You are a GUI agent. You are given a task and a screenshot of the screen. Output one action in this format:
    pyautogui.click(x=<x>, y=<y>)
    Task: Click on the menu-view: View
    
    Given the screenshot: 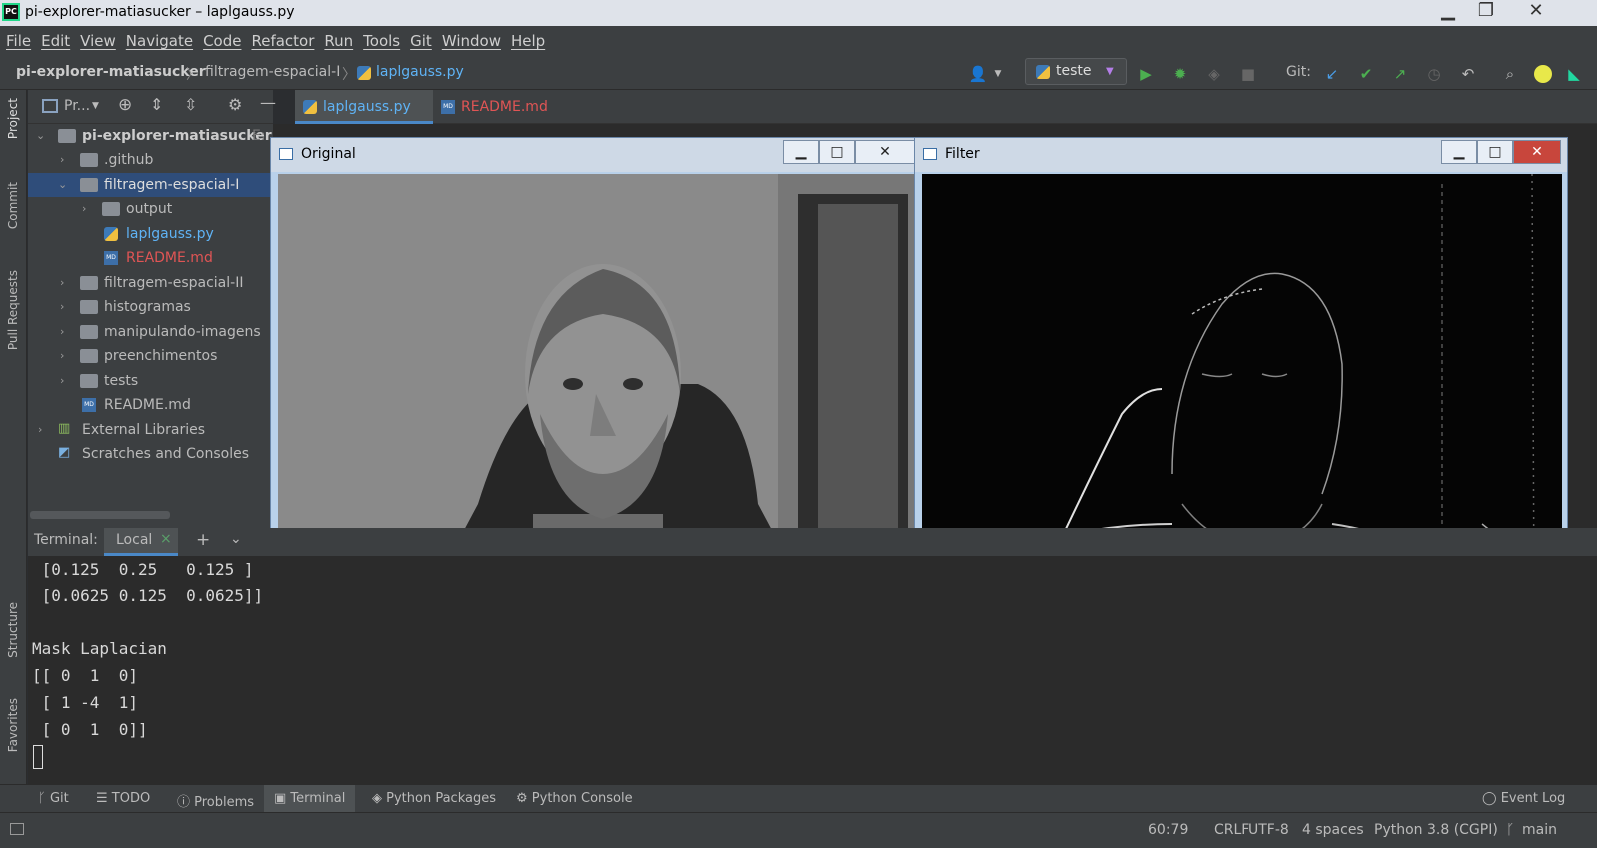 What is the action you would take?
    pyautogui.click(x=98, y=41)
    